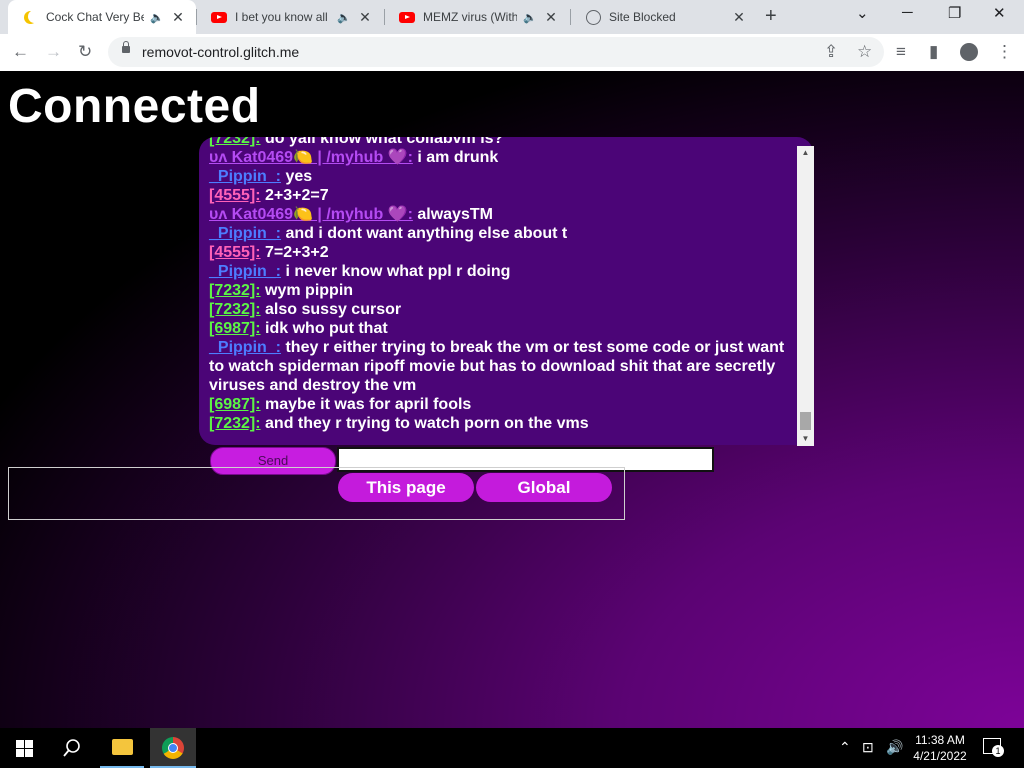  I want to click on file-explorer-taskbar-item, so click(122, 748).